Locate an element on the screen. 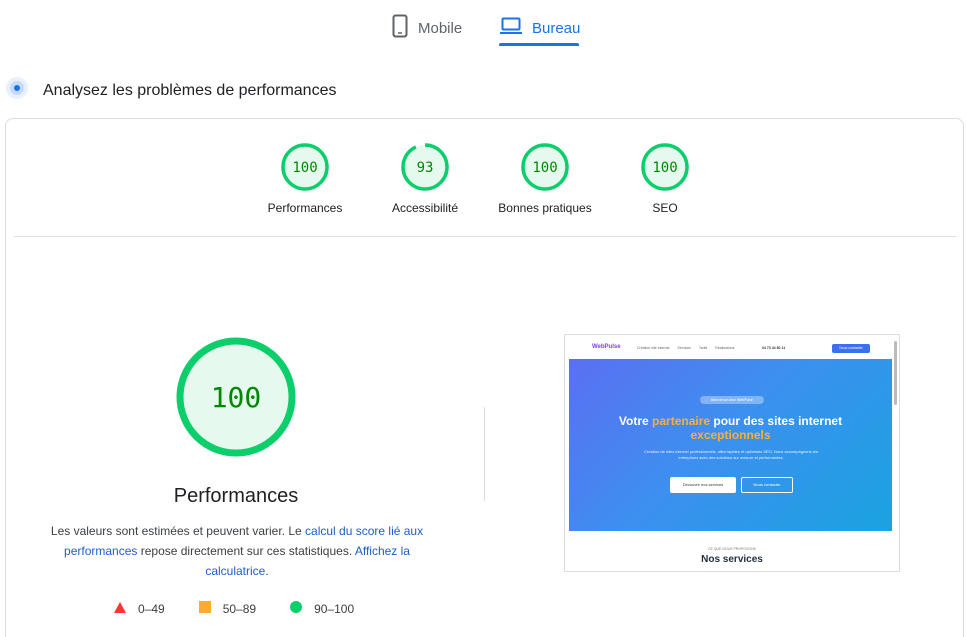  score-gauge-bonnes-pratiques: 100 Bonnes pratiques is located at coordinates (545, 179).